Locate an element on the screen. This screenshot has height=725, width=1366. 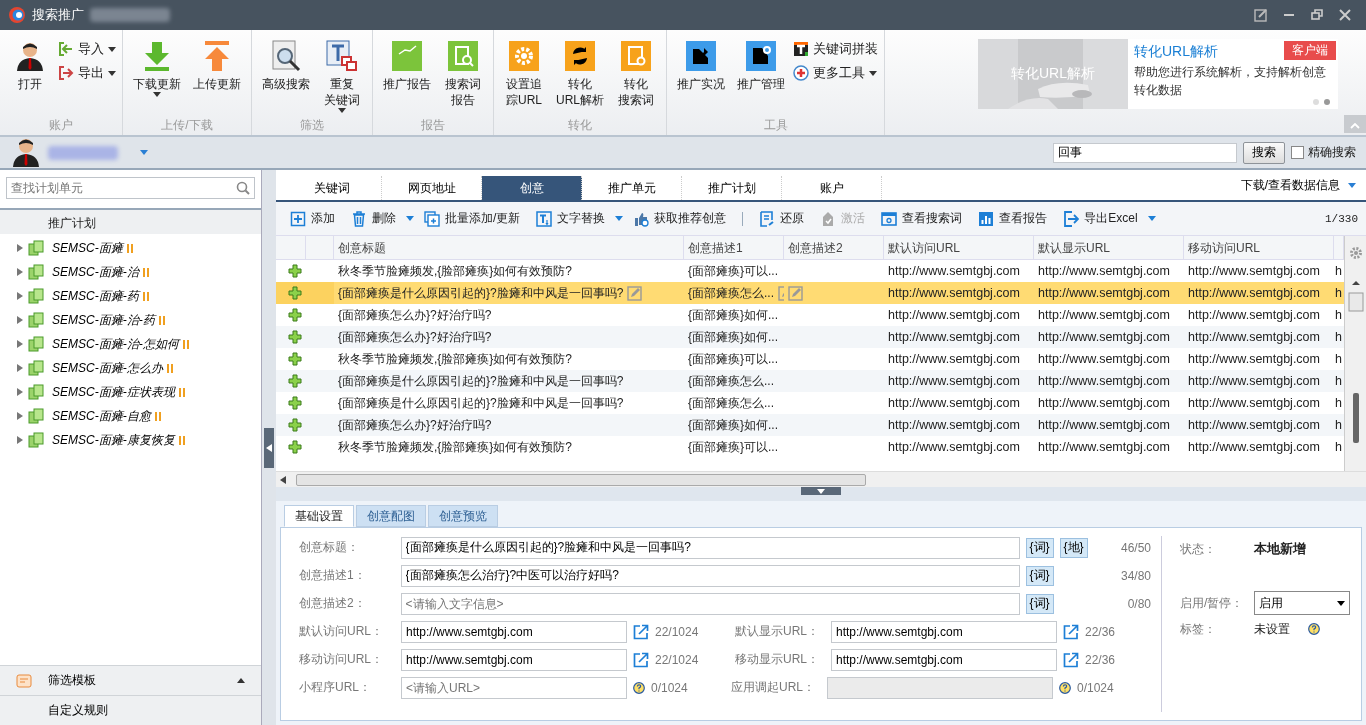
tree-item: SEMSC-面瘫-康复恢复 is located at coordinates (130, 440).